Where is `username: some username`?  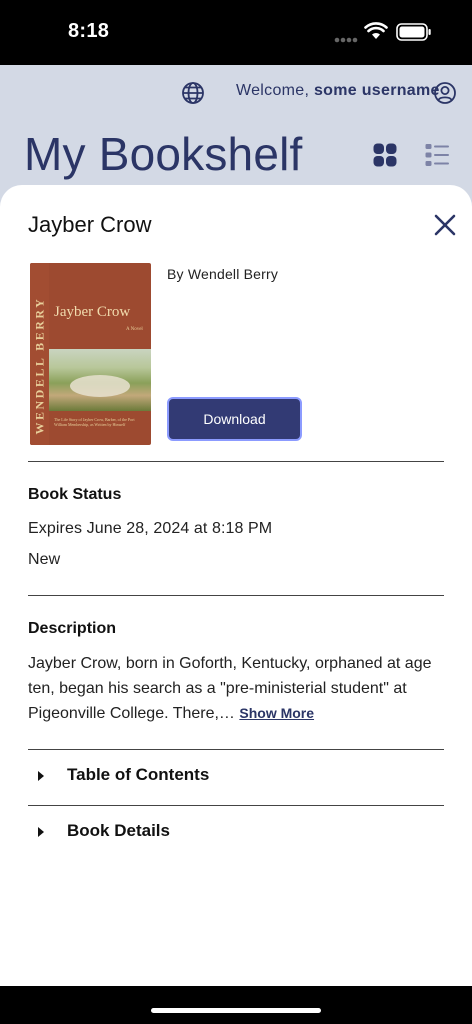
username: some username is located at coordinates (376, 90).